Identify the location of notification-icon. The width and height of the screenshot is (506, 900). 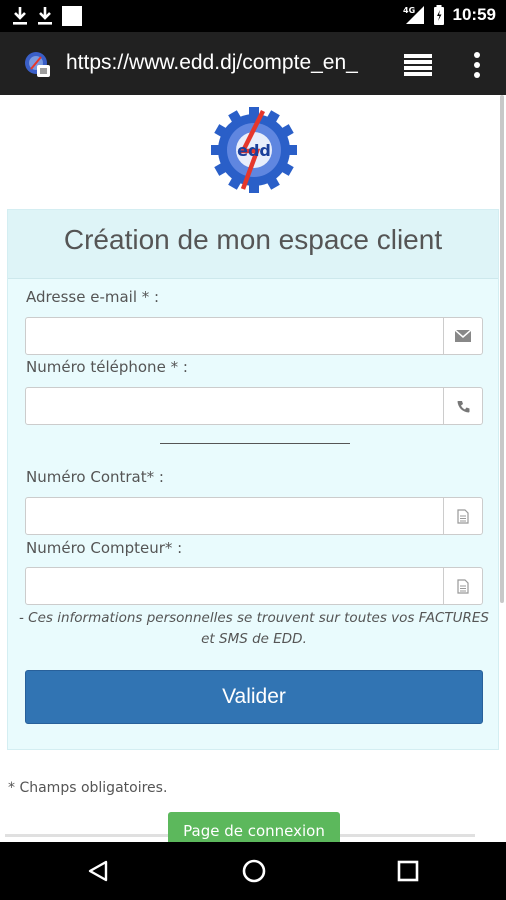
(72, 16).